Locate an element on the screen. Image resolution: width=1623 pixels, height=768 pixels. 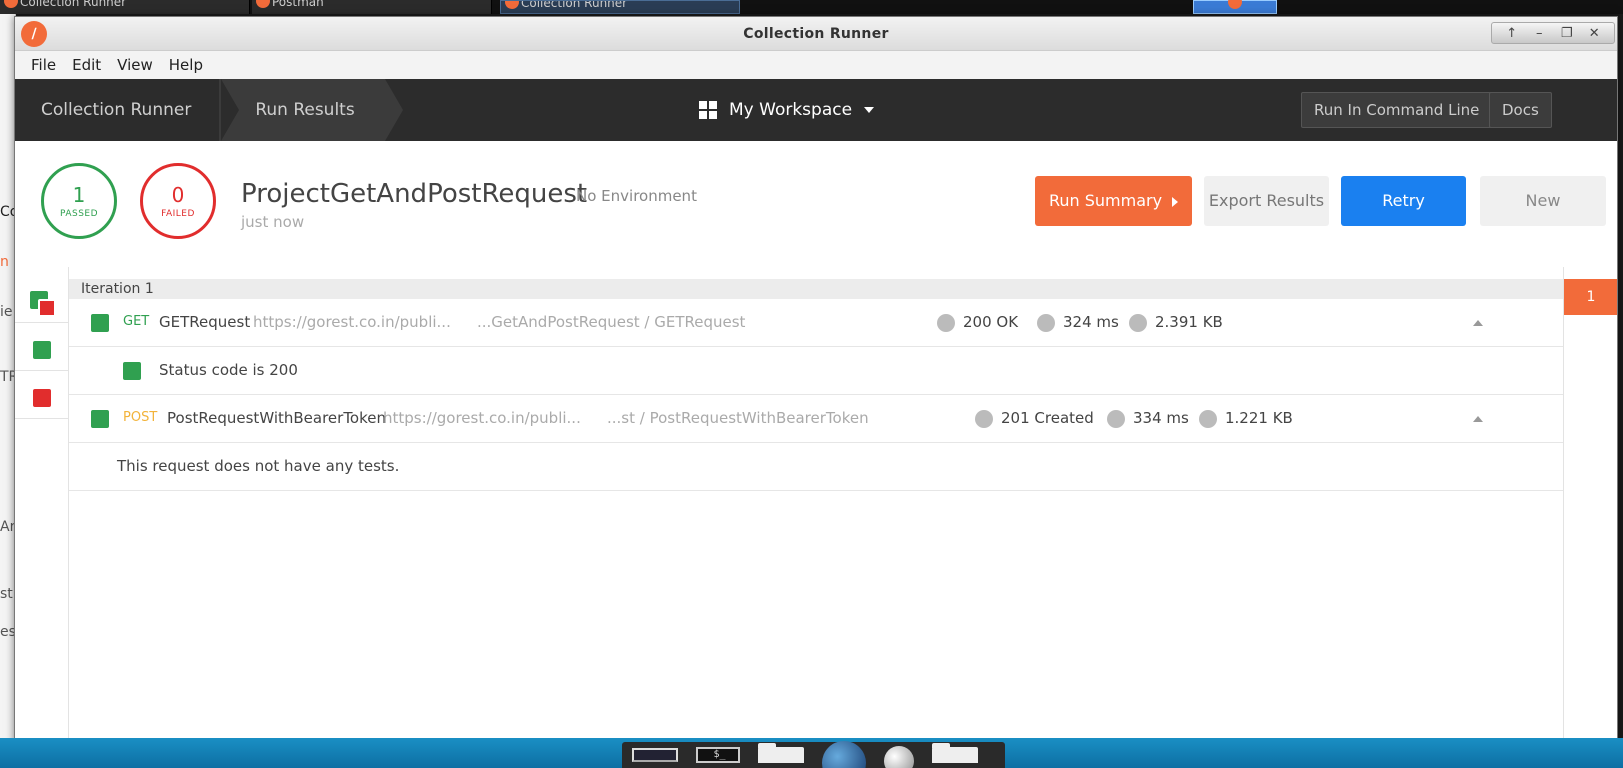
menu-help: Help is located at coordinates (186, 65).